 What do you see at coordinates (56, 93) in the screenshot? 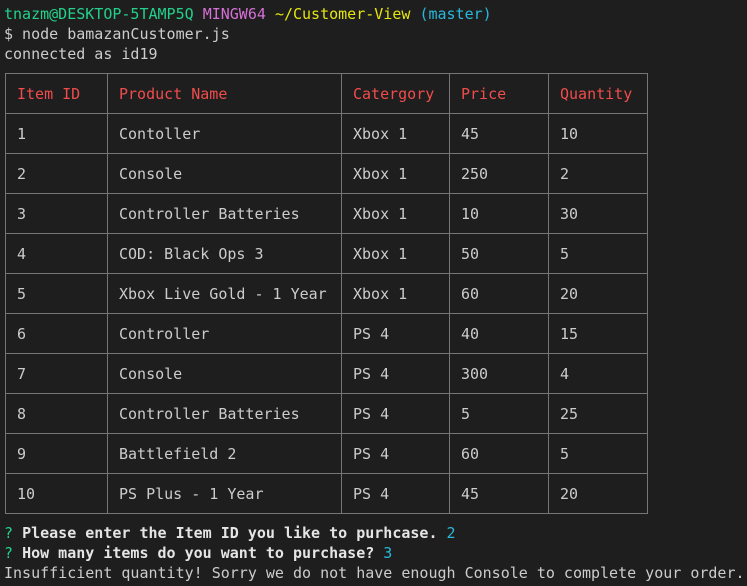
I see `header-item-id: Item ID` at bounding box center [56, 93].